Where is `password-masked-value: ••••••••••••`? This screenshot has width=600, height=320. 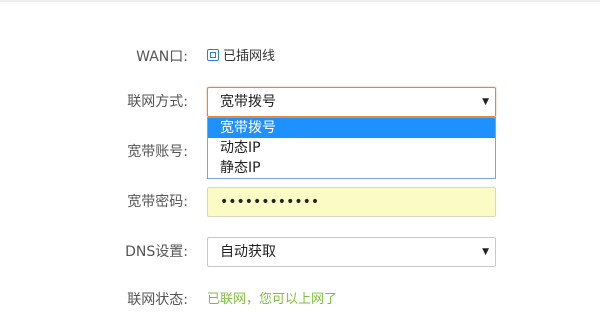 password-masked-value: •••••••••••• is located at coordinates (270, 202).